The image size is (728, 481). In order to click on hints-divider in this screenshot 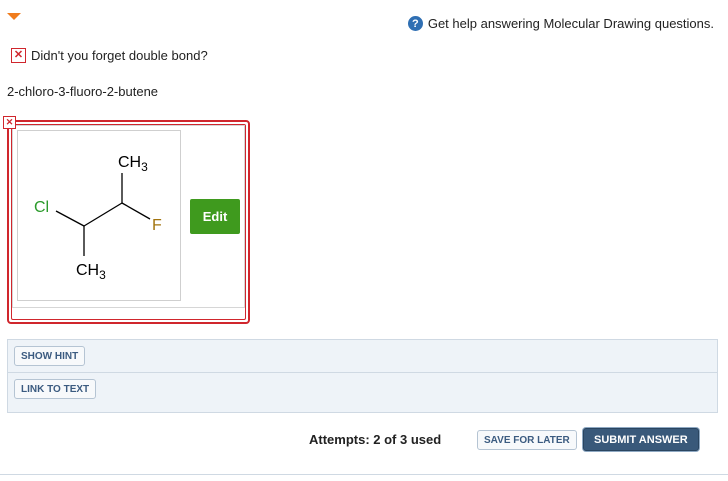, I will do `click(362, 372)`.